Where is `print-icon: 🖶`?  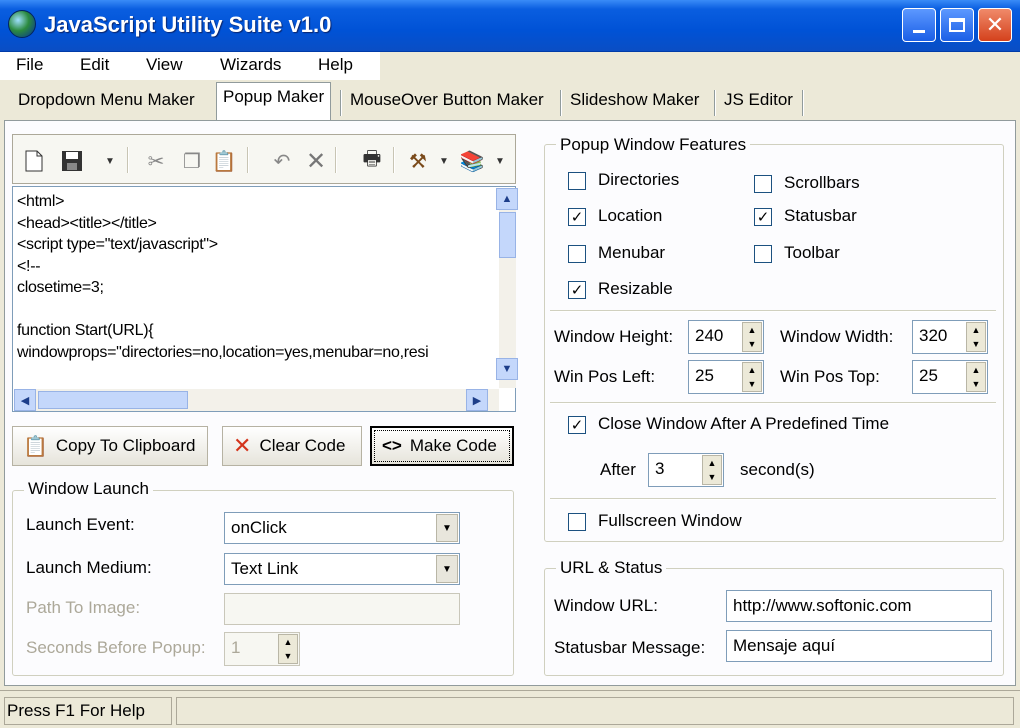
print-icon: 🖶 is located at coordinates (372, 160).